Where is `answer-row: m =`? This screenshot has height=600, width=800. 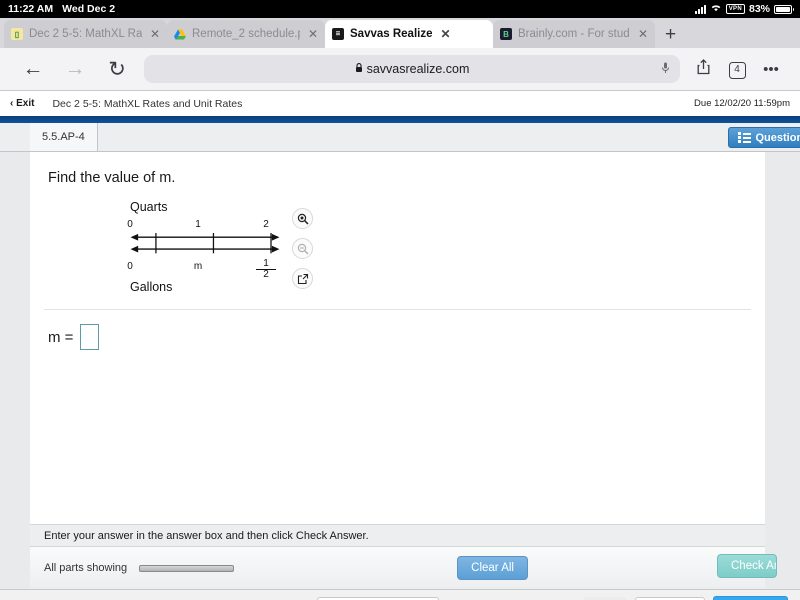
answer-row: m = is located at coordinates (397, 336).